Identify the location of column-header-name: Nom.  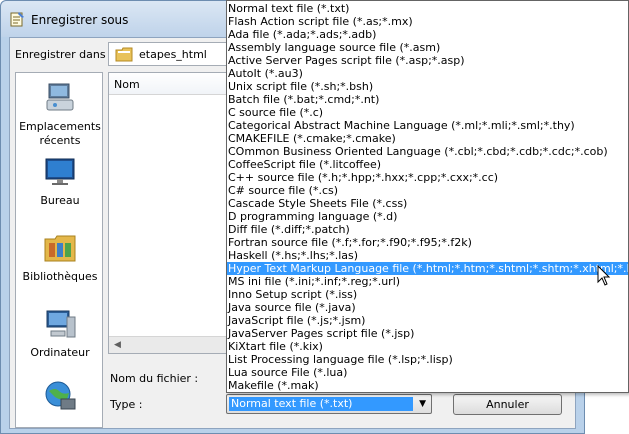
(168, 84).